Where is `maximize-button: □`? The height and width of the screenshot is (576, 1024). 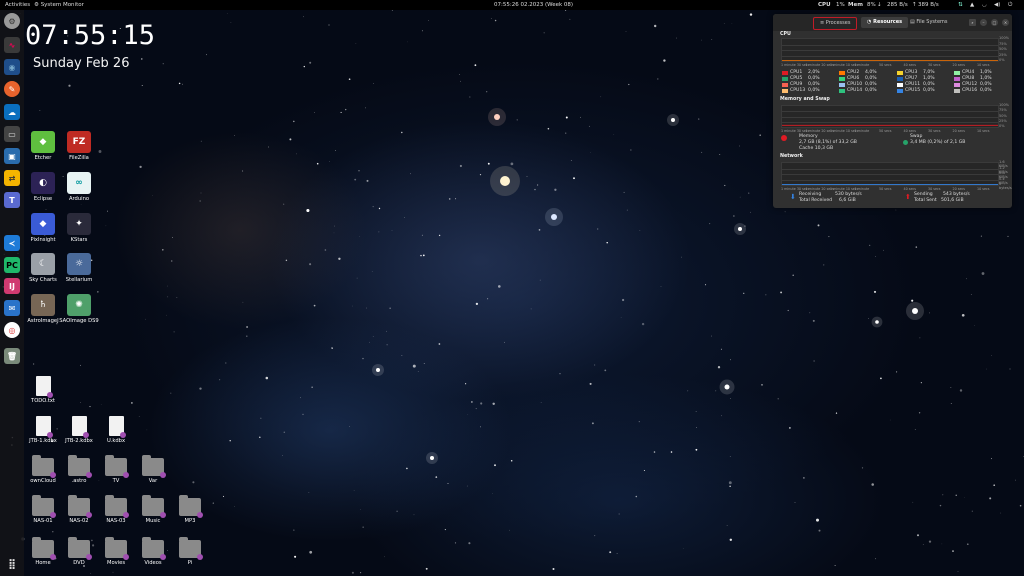
maximize-button: □ is located at coordinates (994, 22).